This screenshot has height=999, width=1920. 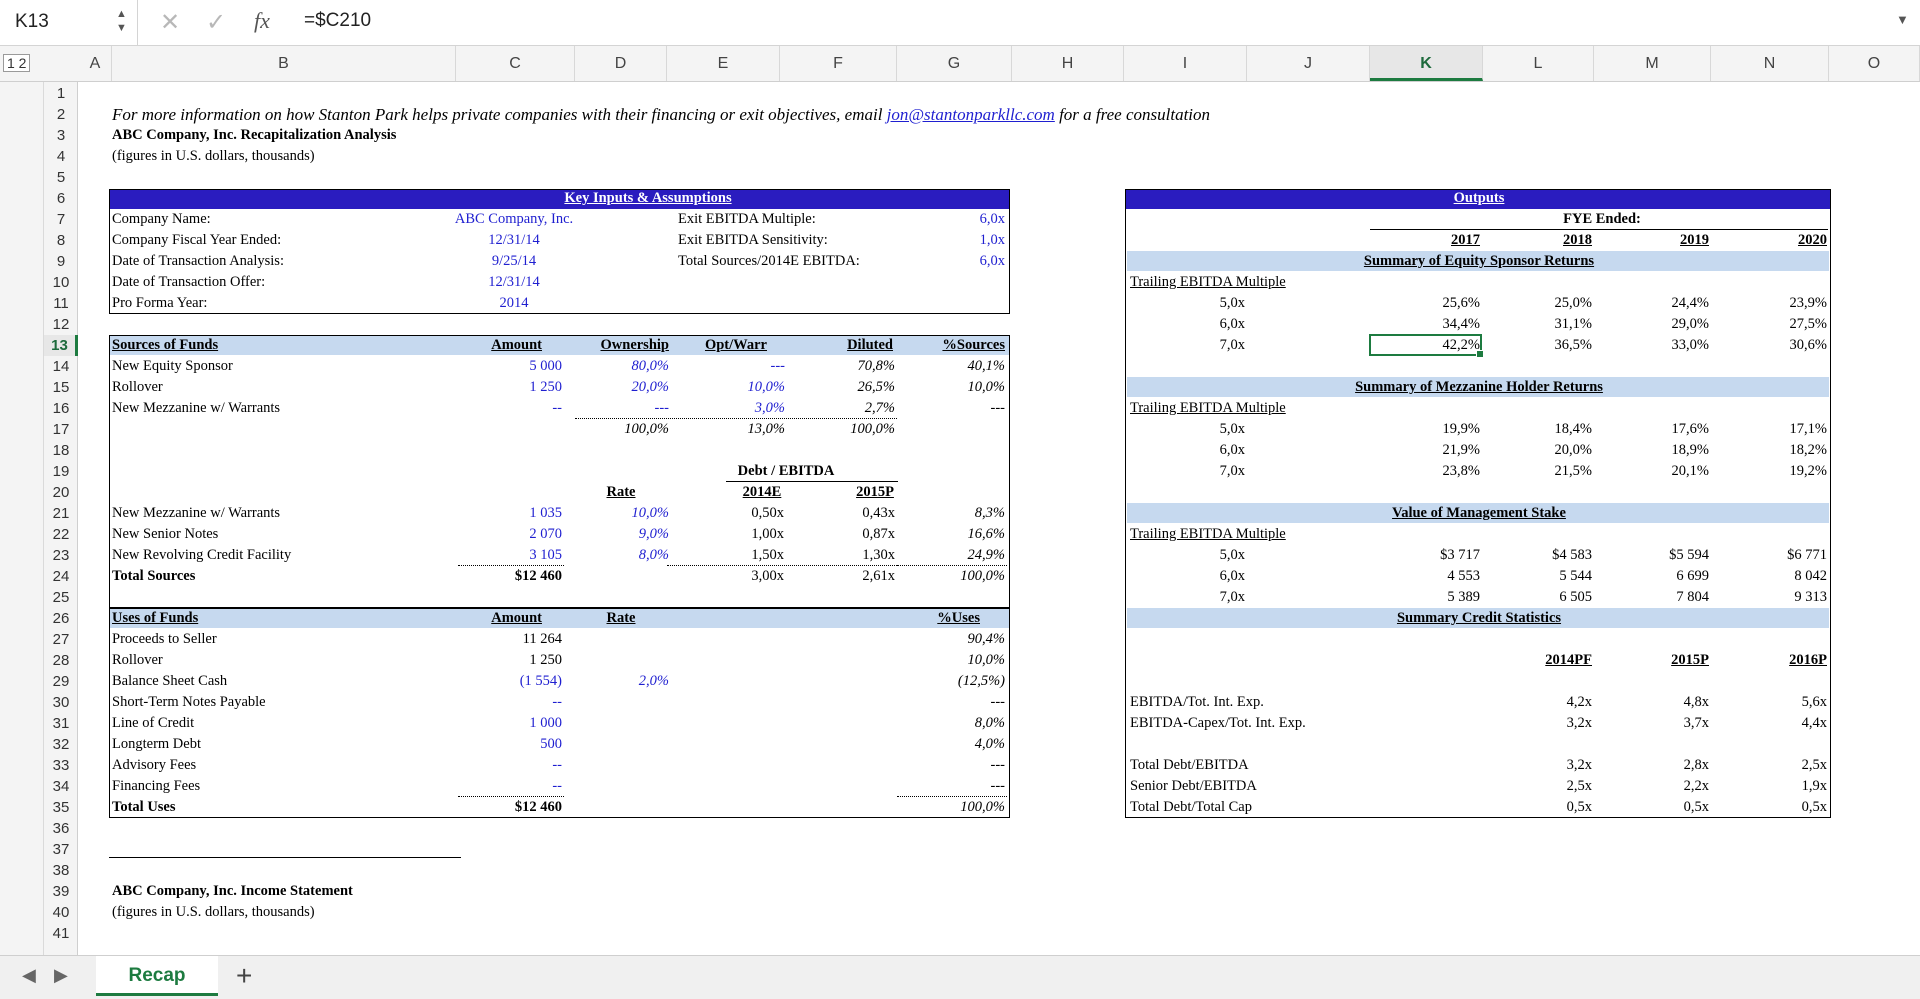 What do you see at coordinates (723, 63) in the screenshot?
I see `column-header-e: E` at bounding box center [723, 63].